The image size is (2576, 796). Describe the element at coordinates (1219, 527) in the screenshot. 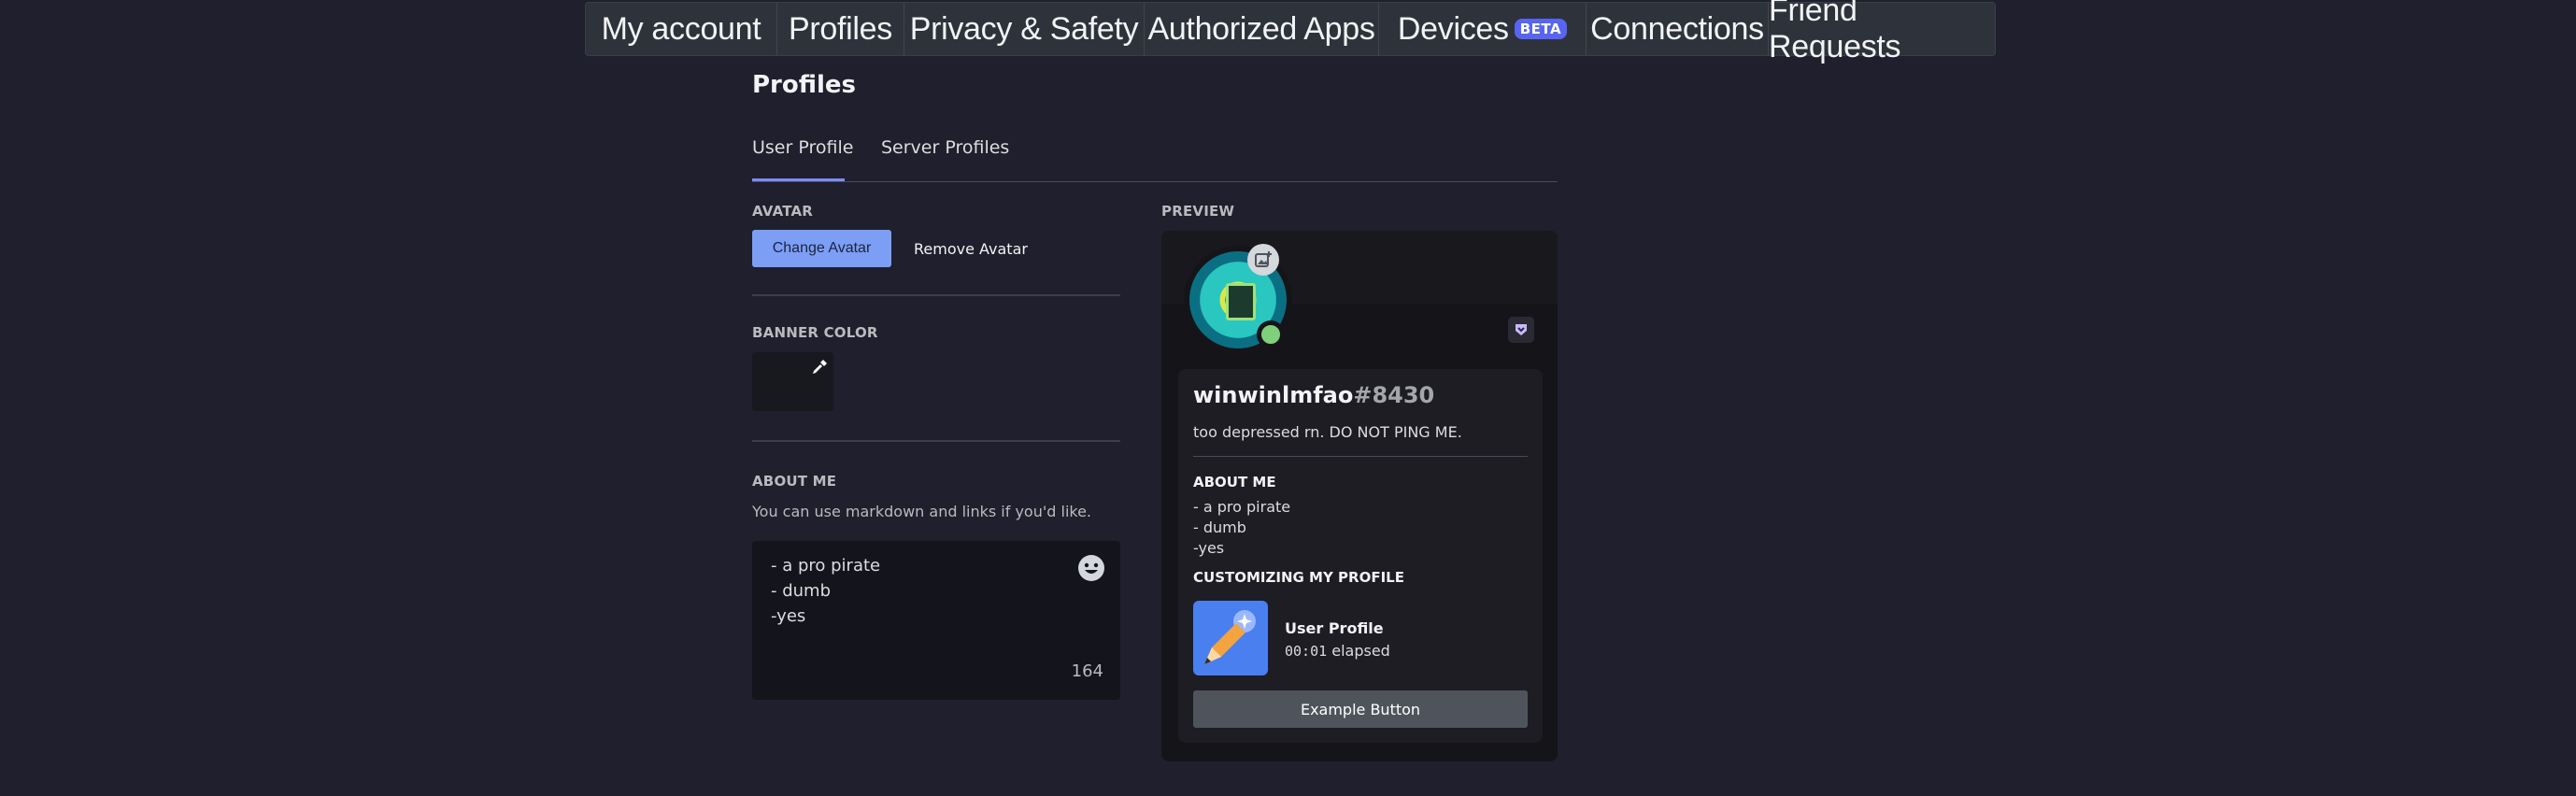

I see `preview-about-line: - dumb` at that location.